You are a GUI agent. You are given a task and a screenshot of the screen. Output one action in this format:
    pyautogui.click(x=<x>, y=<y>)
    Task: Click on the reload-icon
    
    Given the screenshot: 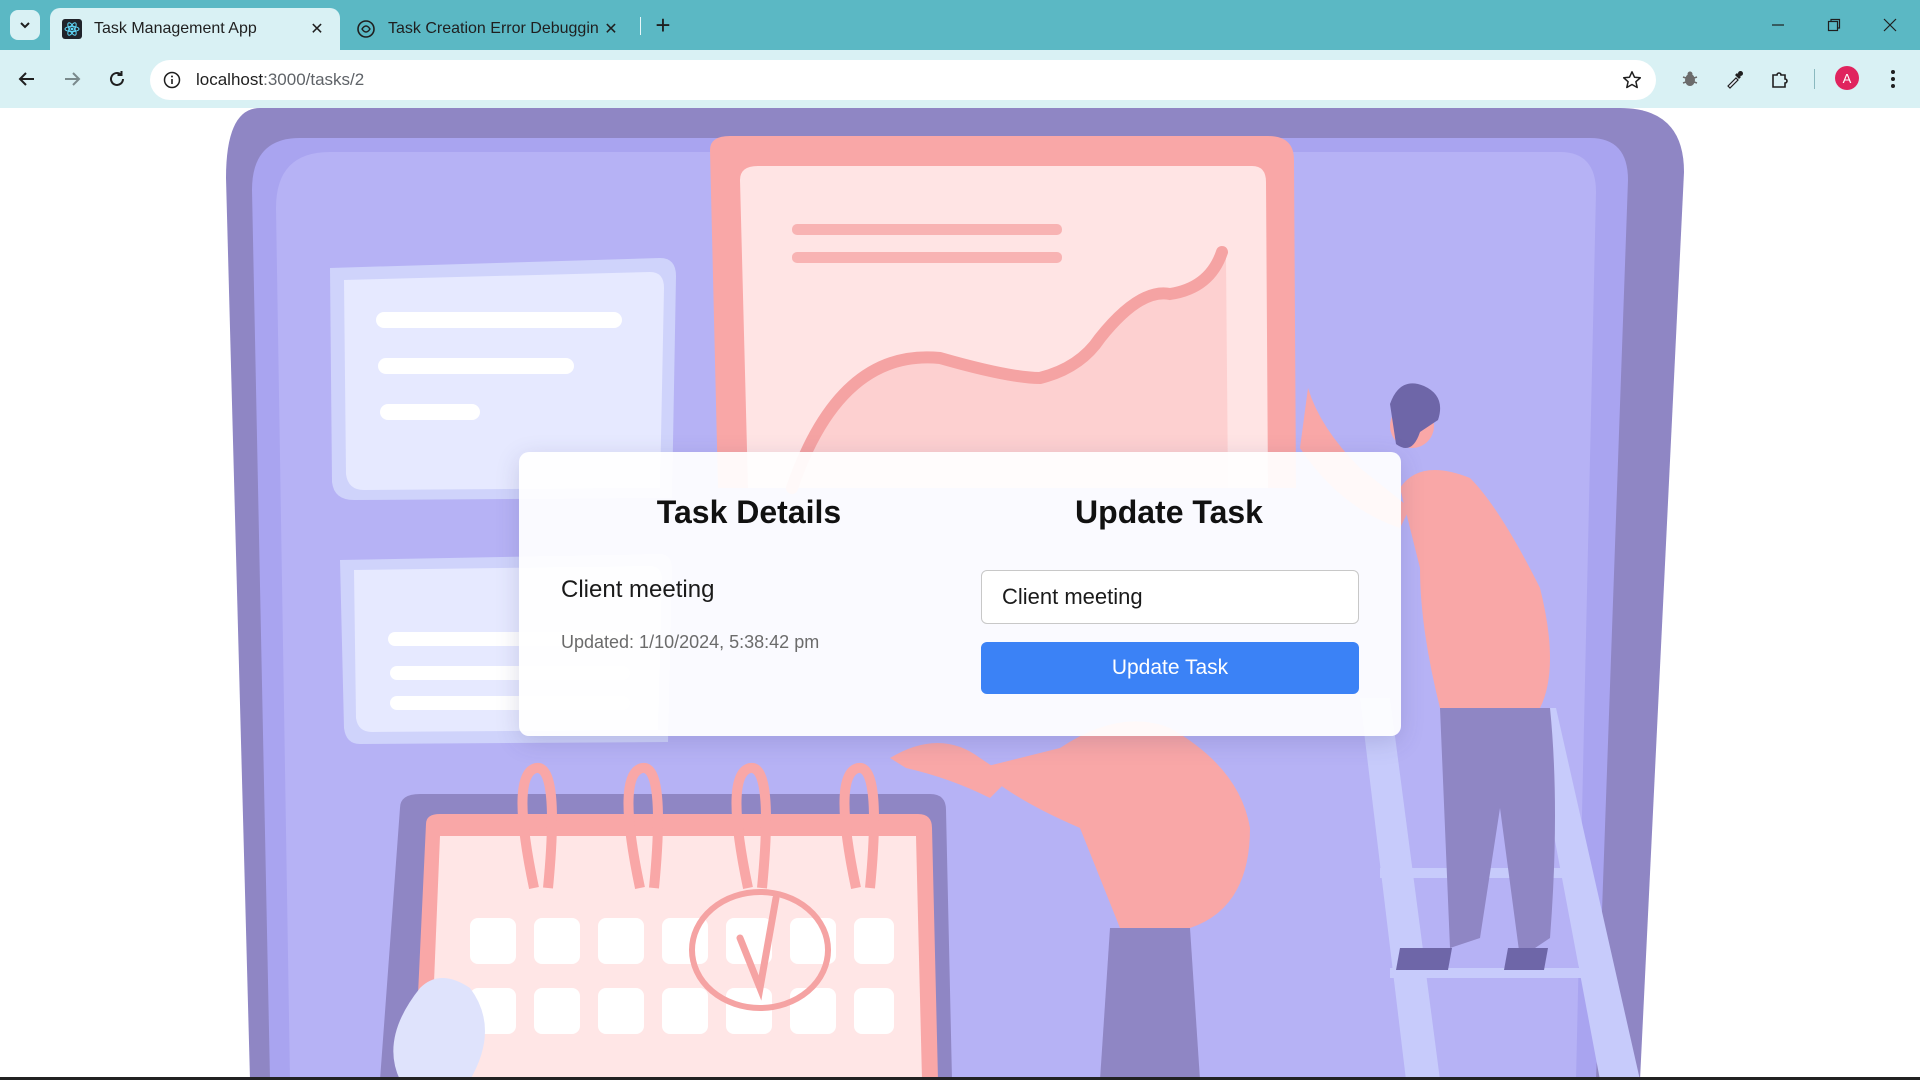 What is the action you would take?
    pyautogui.click(x=117, y=78)
    